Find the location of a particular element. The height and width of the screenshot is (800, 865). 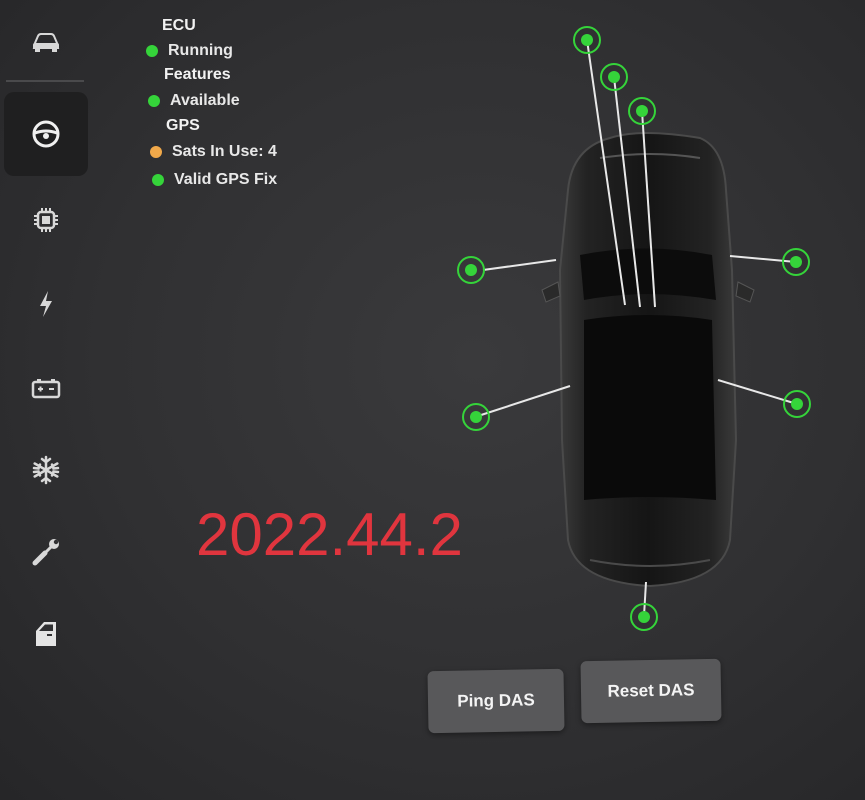

wrench-icon is located at coordinates (45, 552).